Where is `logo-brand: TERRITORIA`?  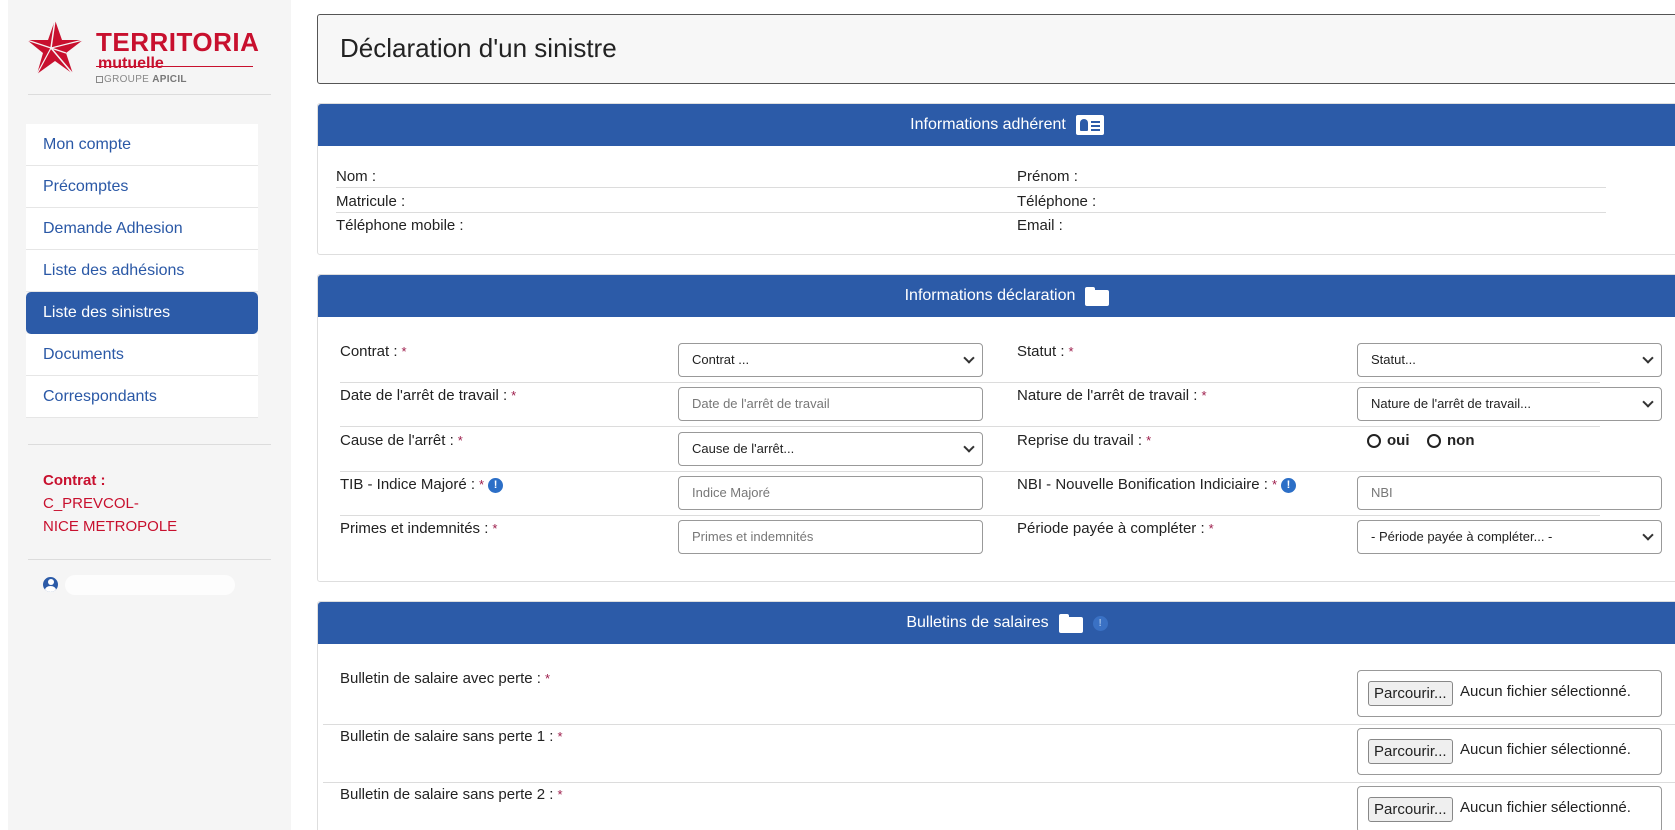 logo-brand: TERRITORIA is located at coordinates (178, 42).